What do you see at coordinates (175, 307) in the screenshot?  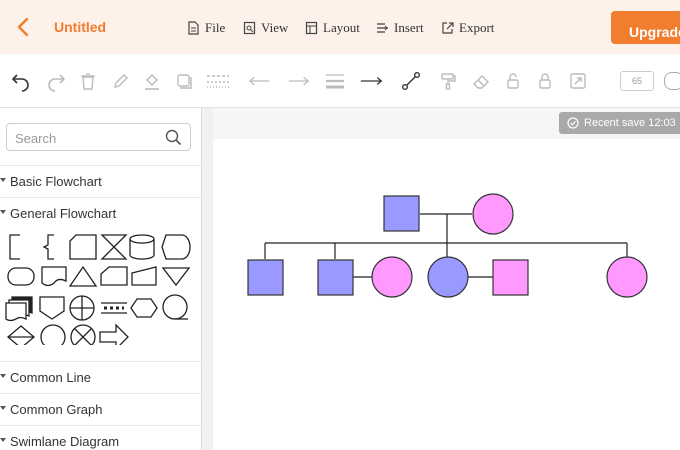 I see `sequential-data-shape` at bounding box center [175, 307].